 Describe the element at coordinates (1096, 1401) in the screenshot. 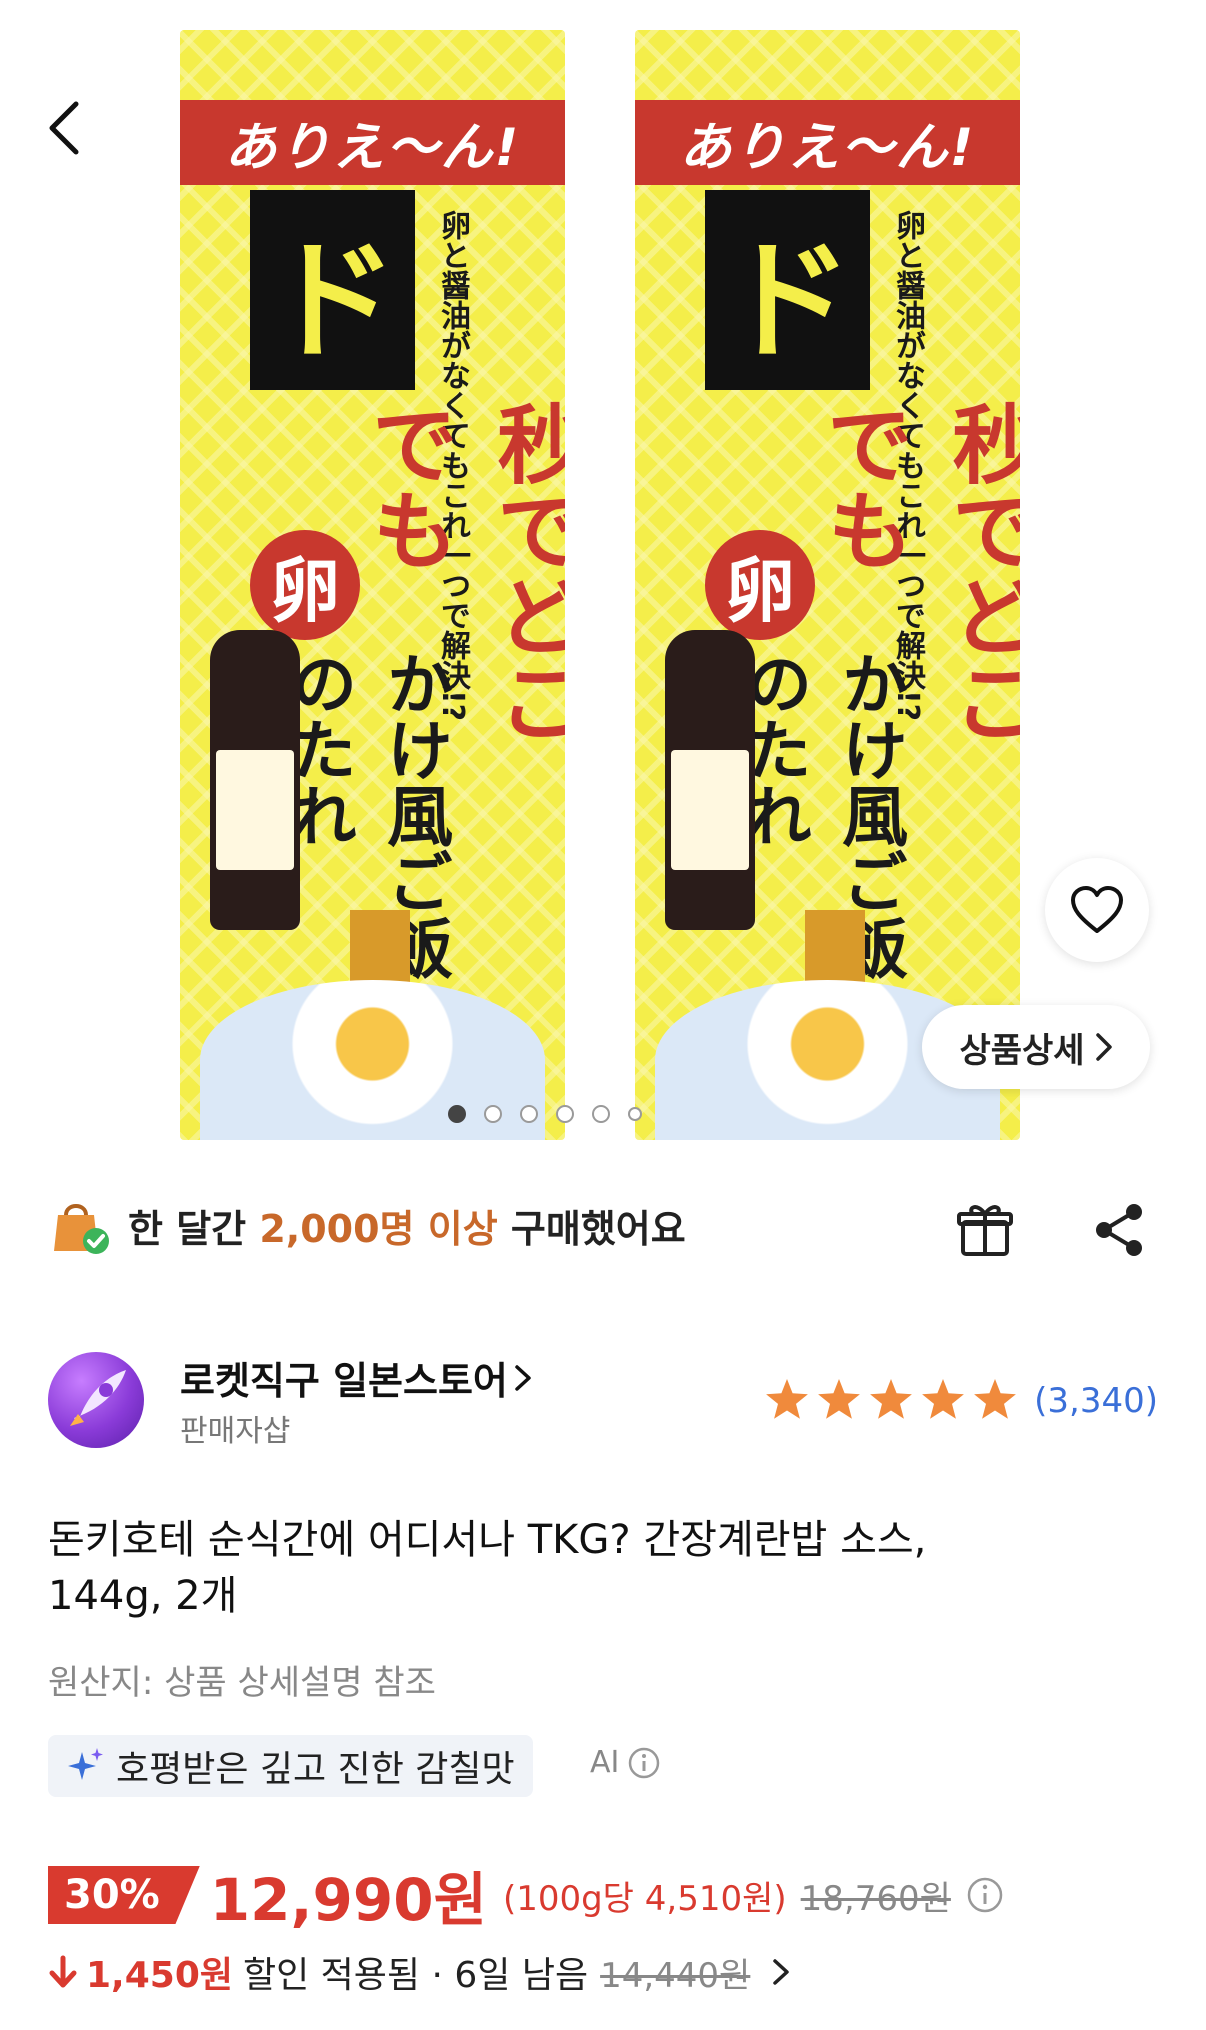

I see `review-count: (3,340)` at that location.